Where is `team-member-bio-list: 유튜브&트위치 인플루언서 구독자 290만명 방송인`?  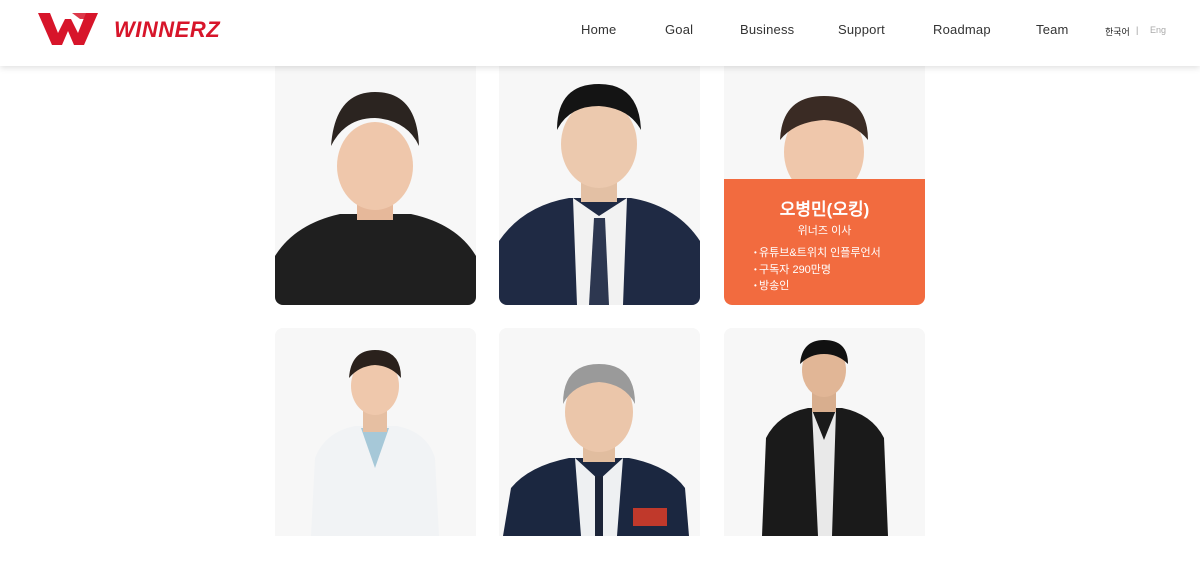
team-member-bio-list: 유튜브&트위치 인플루언서 구독자 290만명 방송인 is located at coordinates (817, 270).